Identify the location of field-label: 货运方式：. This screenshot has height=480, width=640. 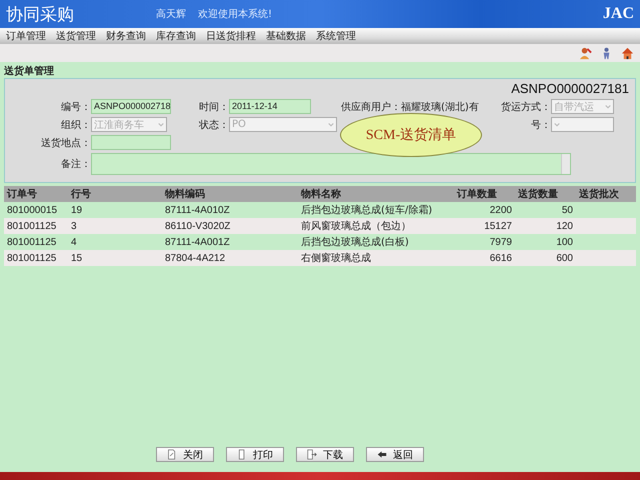
(525, 107).